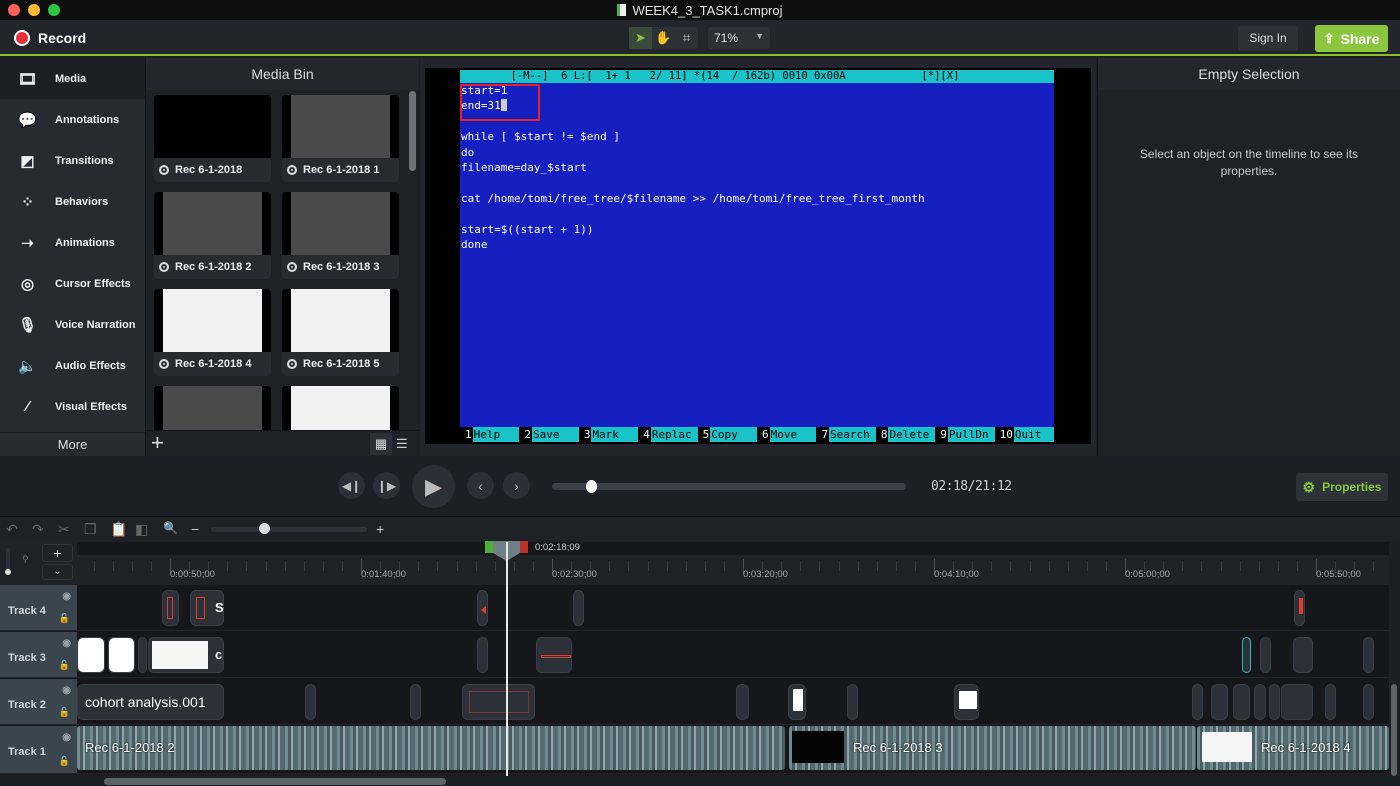 This screenshot has width=1400, height=786. What do you see at coordinates (992, 748) in the screenshot?
I see `video-clip: Rec 6-1-2018 3` at bounding box center [992, 748].